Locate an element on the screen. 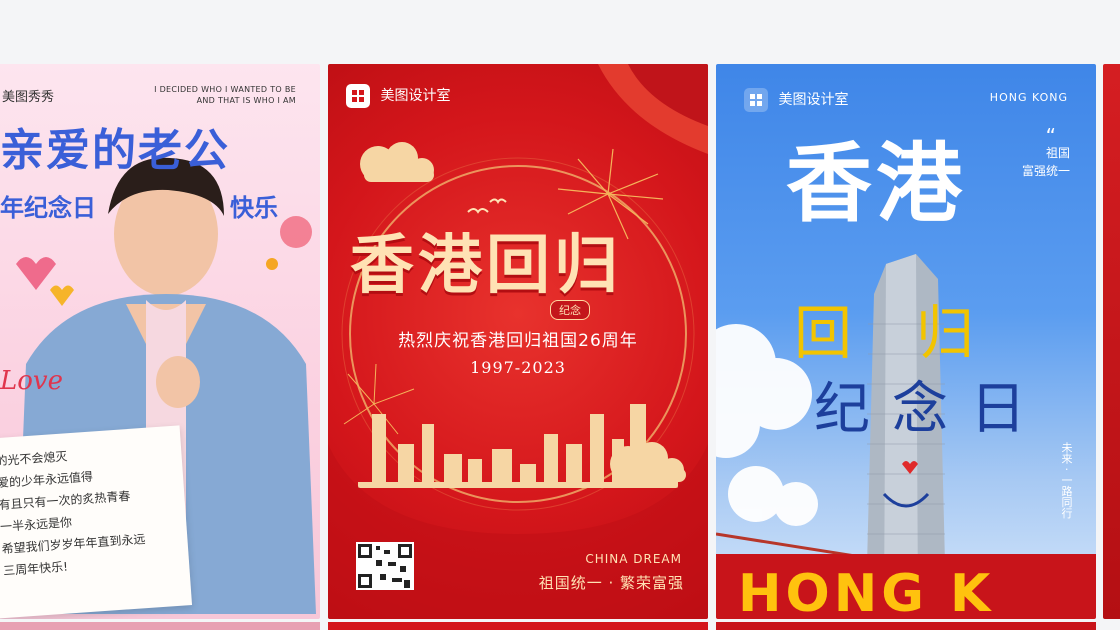 This screenshot has width=1120, height=630. card3-hand-right: 归 is located at coordinates (945, 333).